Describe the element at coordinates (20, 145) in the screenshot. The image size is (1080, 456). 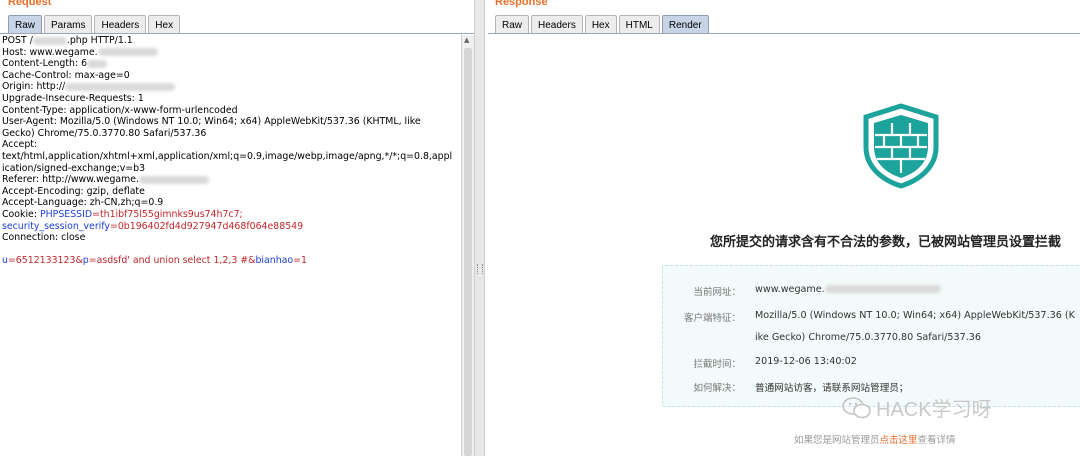
I see `request-line: Accept:` at that location.